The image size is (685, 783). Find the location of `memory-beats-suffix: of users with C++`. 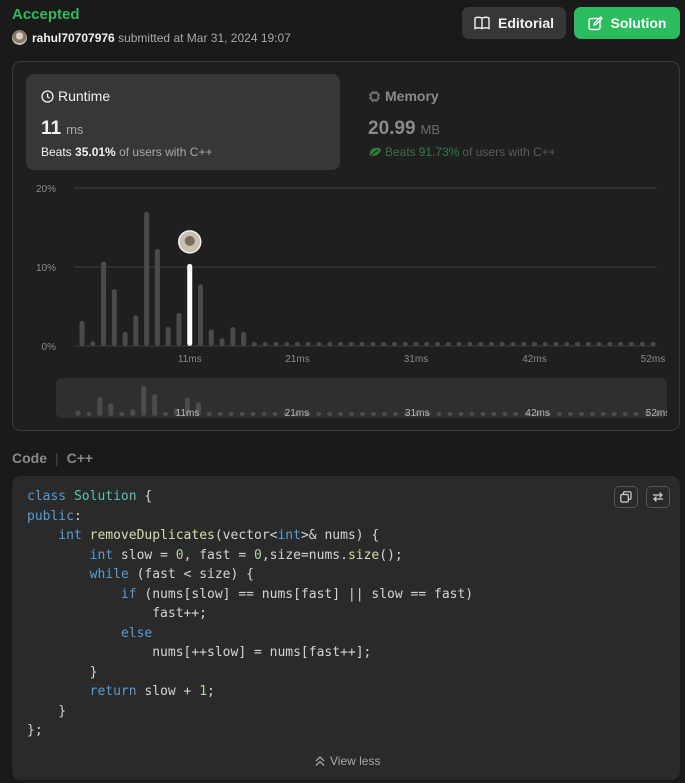

memory-beats-suffix: of users with C++ is located at coordinates (509, 152).